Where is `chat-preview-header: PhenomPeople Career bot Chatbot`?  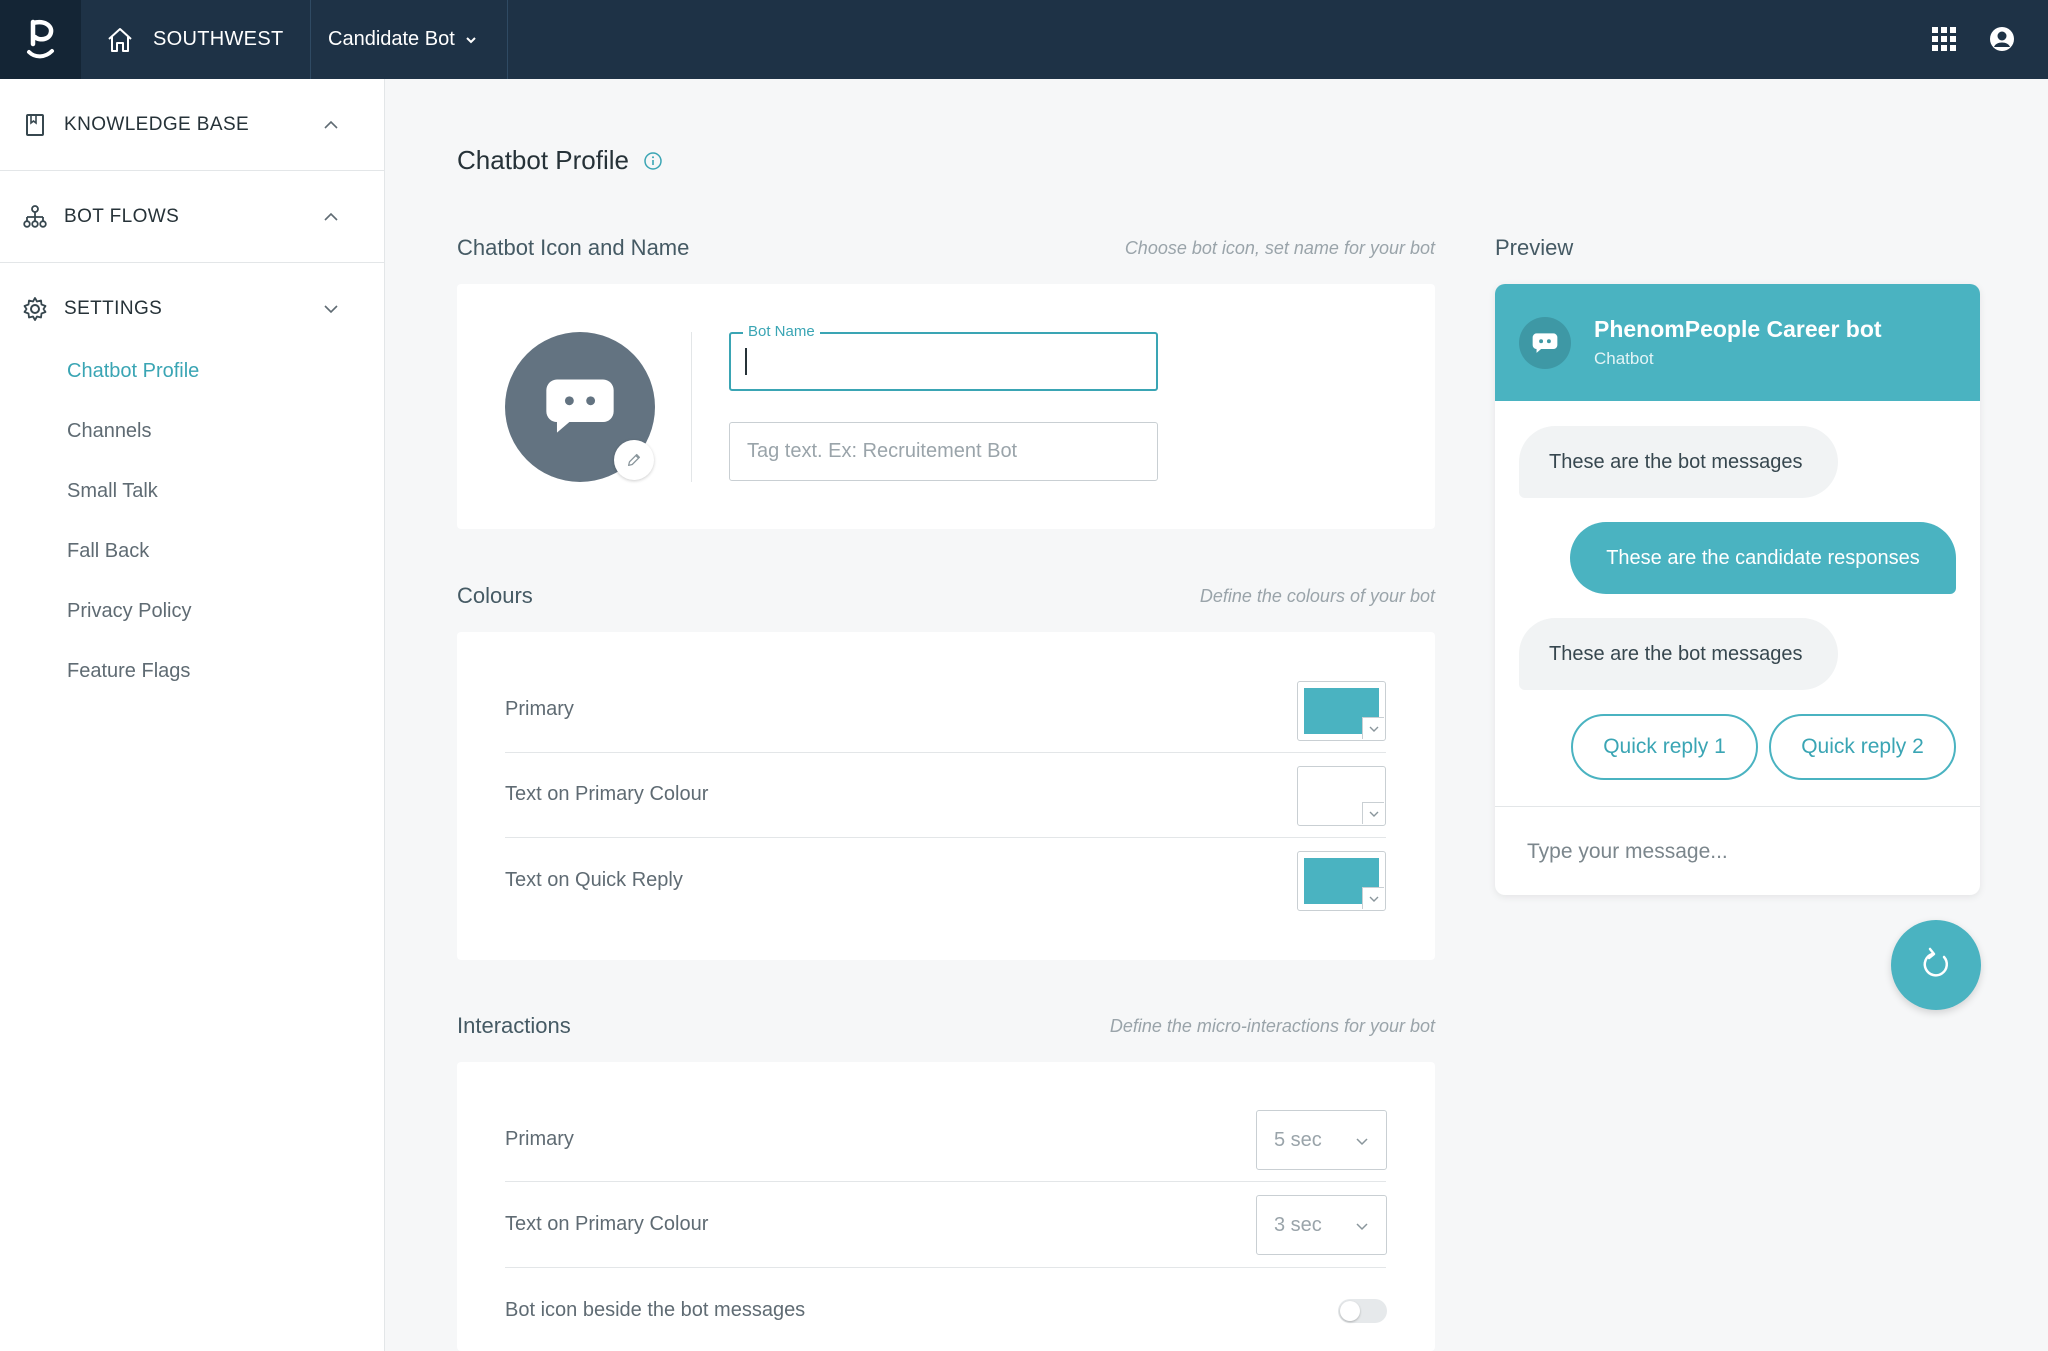 chat-preview-header: PhenomPeople Career bot Chatbot is located at coordinates (1737, 342).